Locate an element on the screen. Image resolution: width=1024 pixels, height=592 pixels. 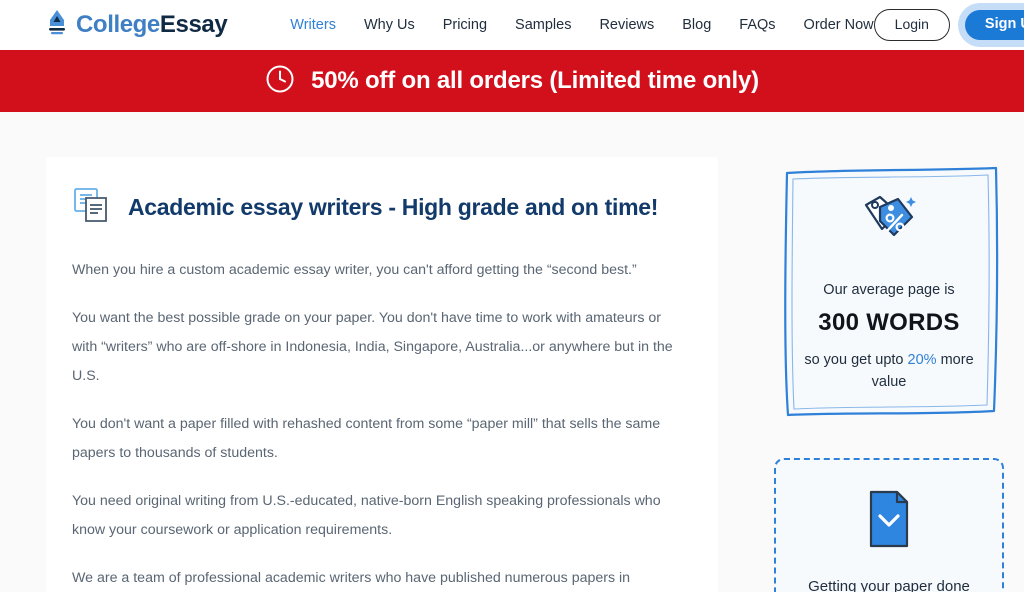
average-page-lead: Our average page is is located at coordinates (889, 290).